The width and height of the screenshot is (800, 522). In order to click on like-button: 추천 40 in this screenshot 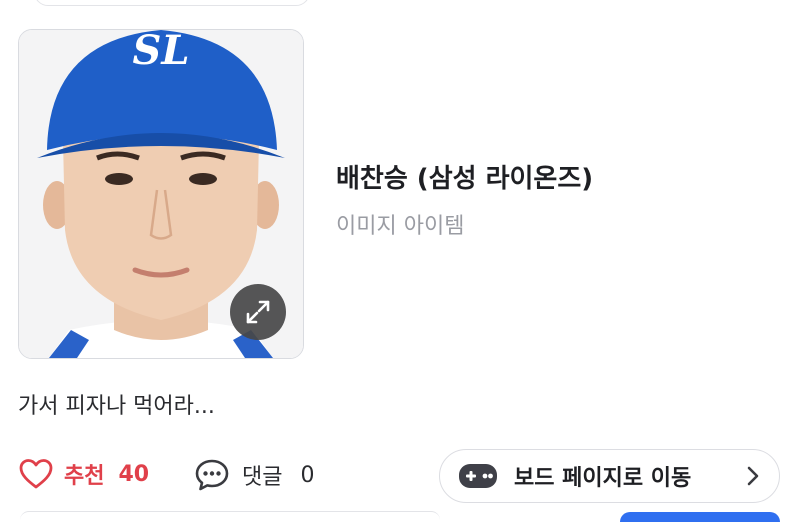, I will do `click(83, 474)`.